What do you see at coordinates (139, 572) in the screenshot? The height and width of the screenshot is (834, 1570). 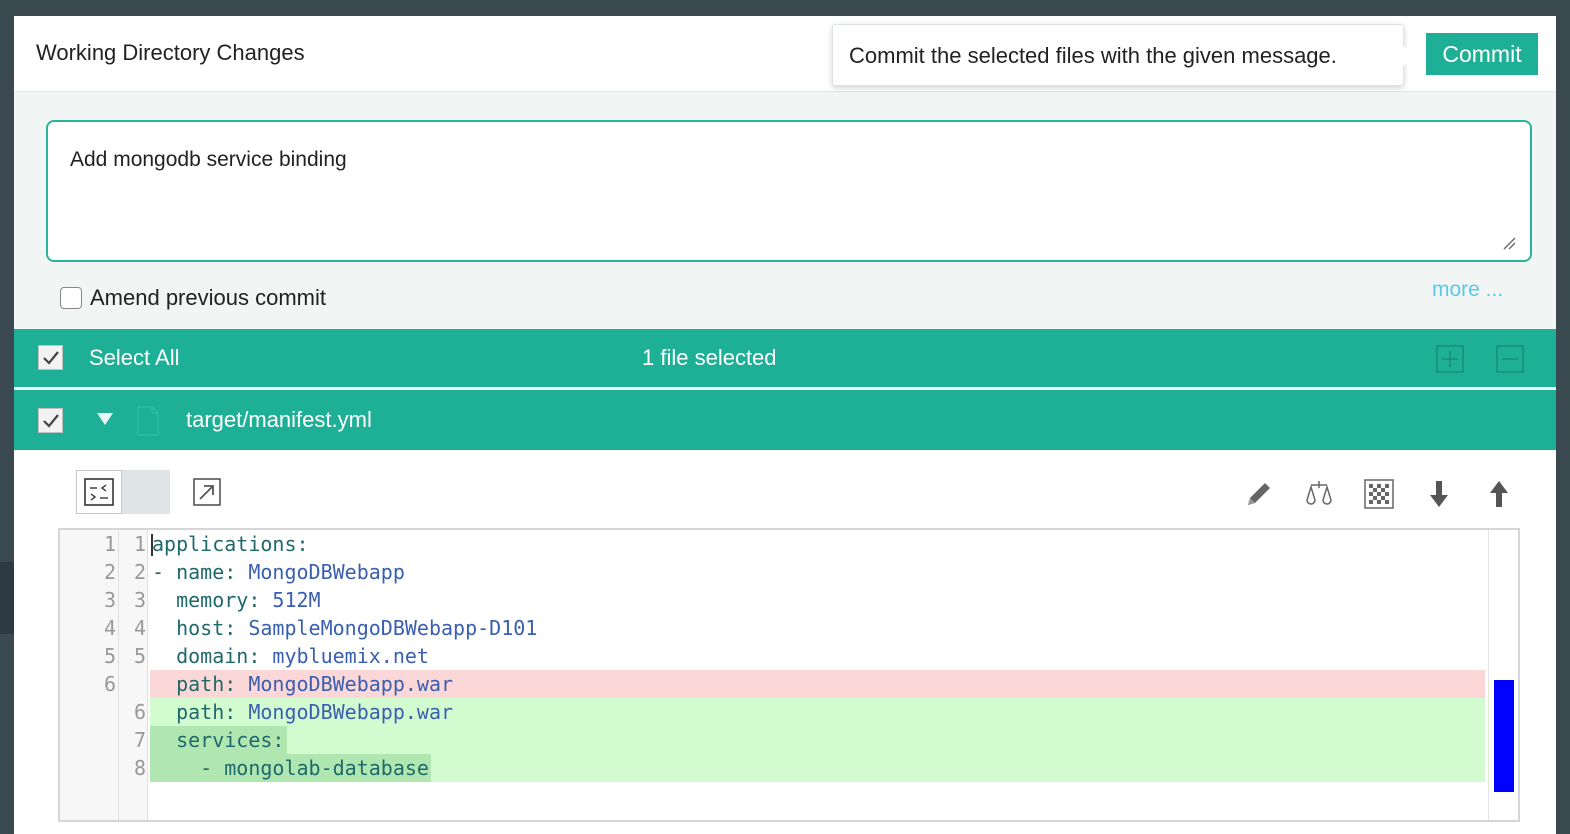 I see `new-line-number: 2` at bounding box center [139, 572].